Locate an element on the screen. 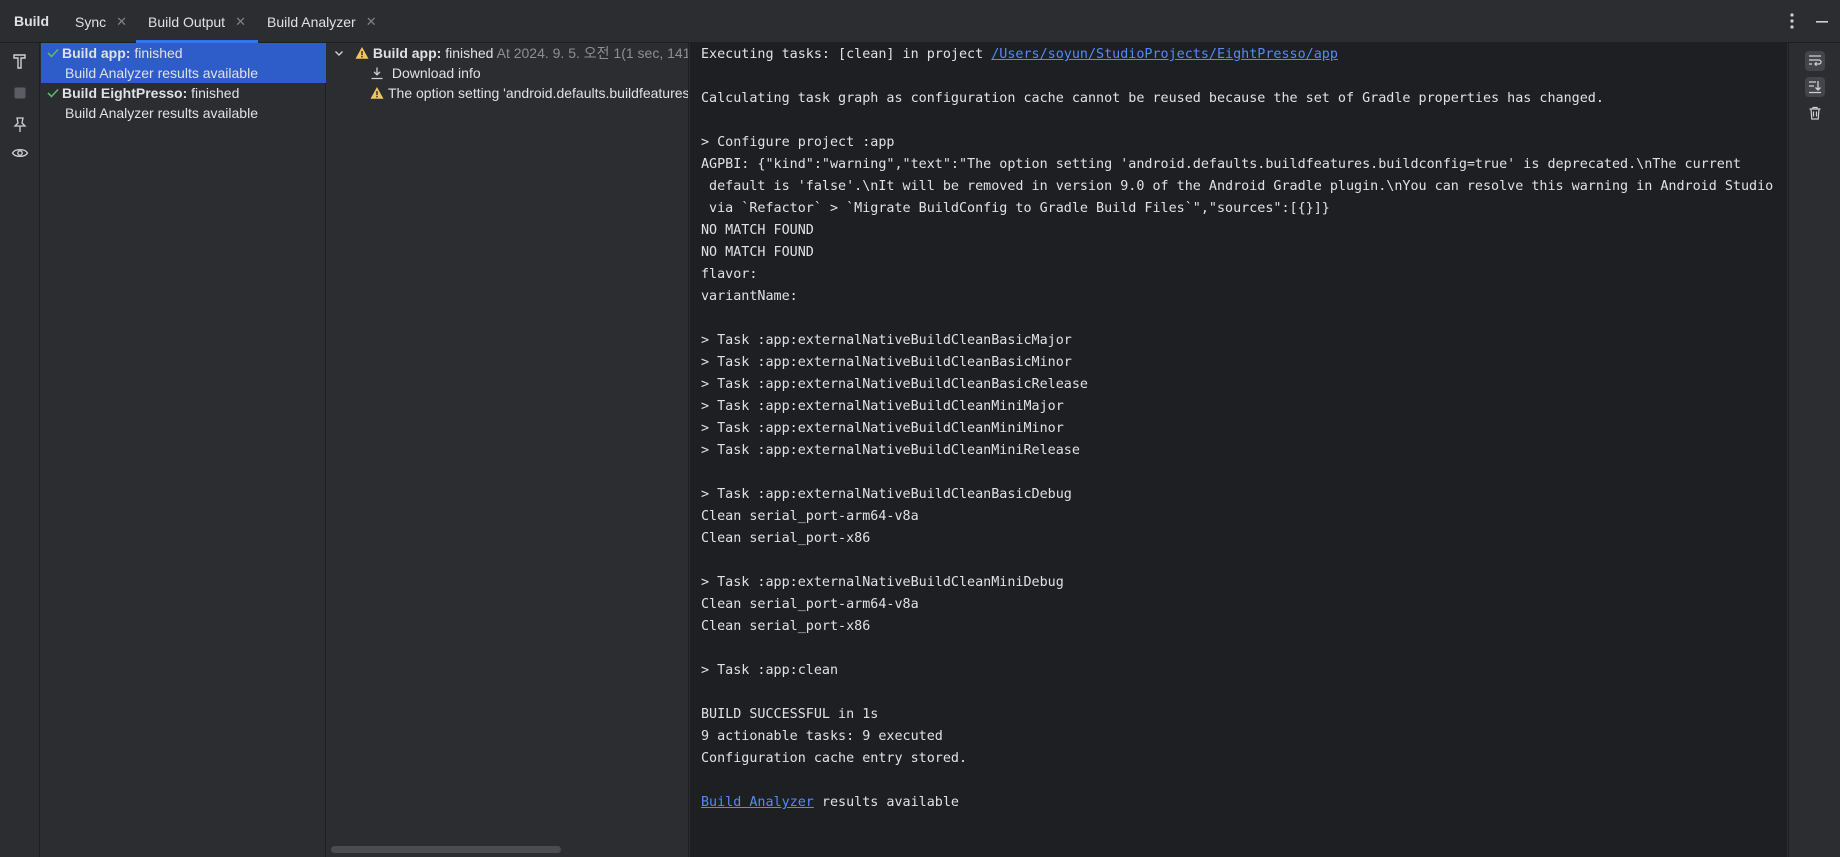  console-analyzer-line: Build Analyzer results available is located at coordinates (1237, 803).